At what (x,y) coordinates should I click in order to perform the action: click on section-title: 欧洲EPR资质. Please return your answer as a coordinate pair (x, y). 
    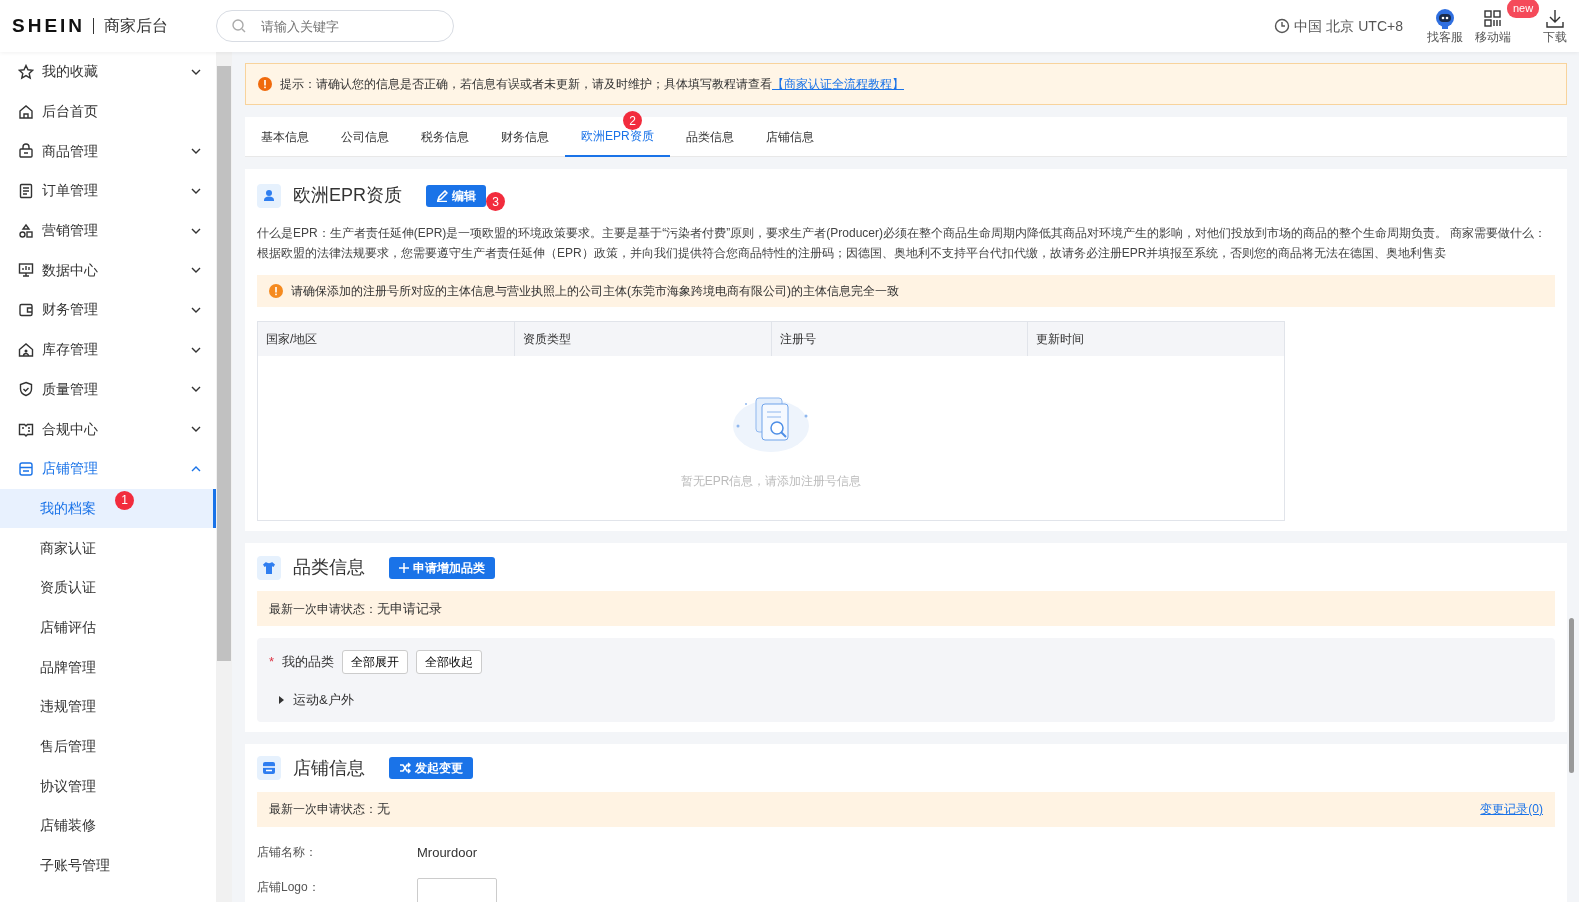
    Looking at the image, I should click on (347, 195).